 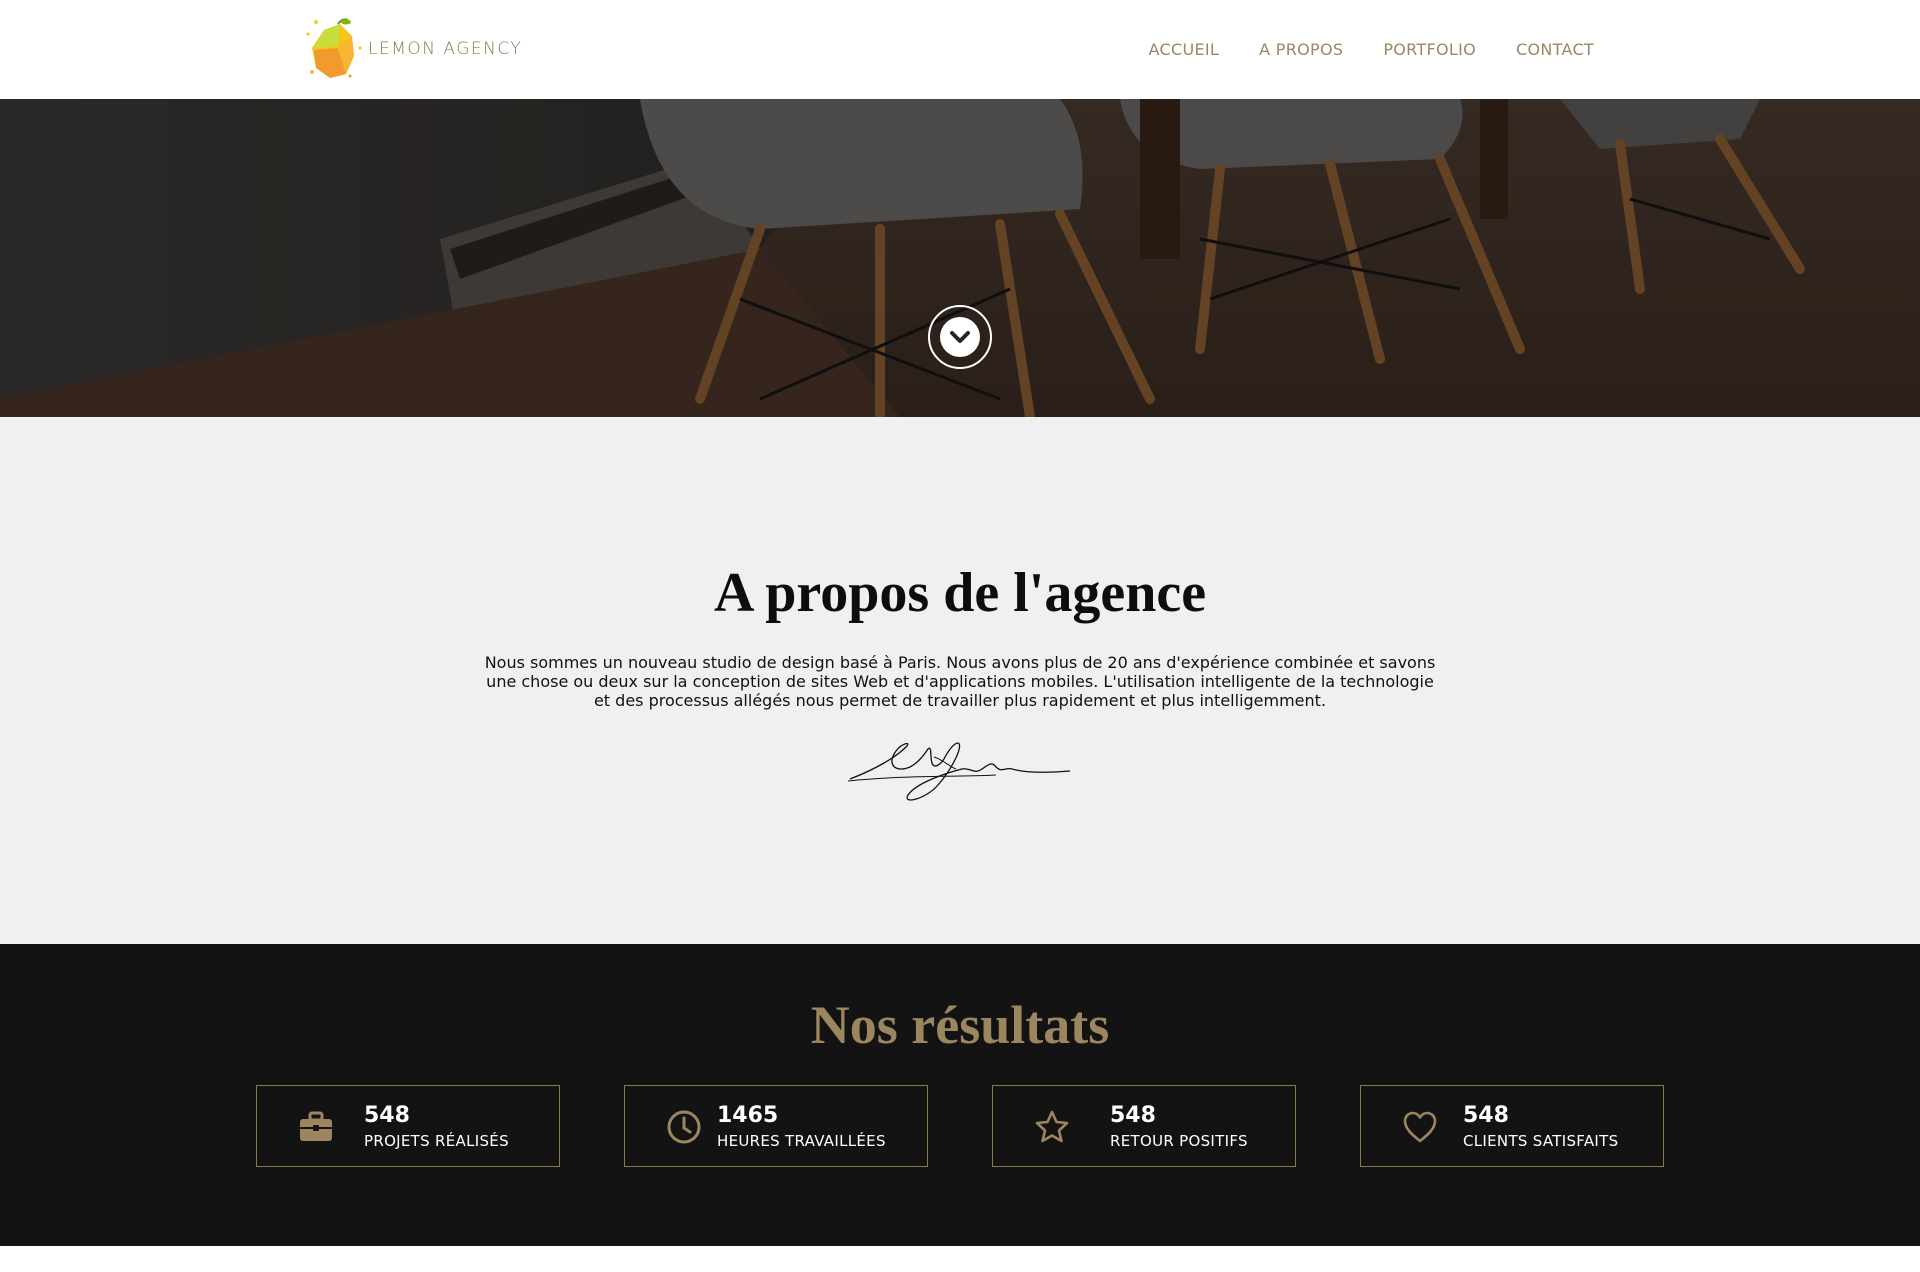 I want to click on star-icon, so click(x=1052, y=1126).